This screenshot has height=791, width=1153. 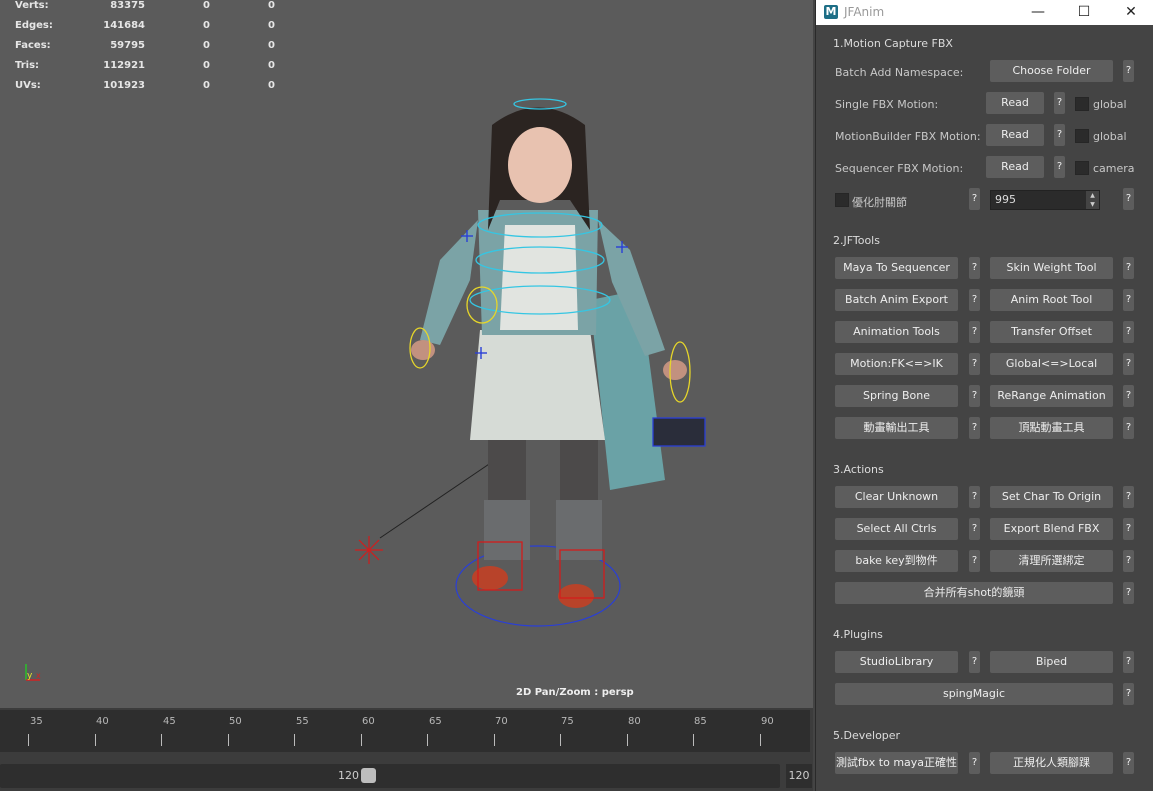 What do you see at coordinates (368, 775) in the screenshot?
I see `range-slider-handle` at bounding box center [368, 775].